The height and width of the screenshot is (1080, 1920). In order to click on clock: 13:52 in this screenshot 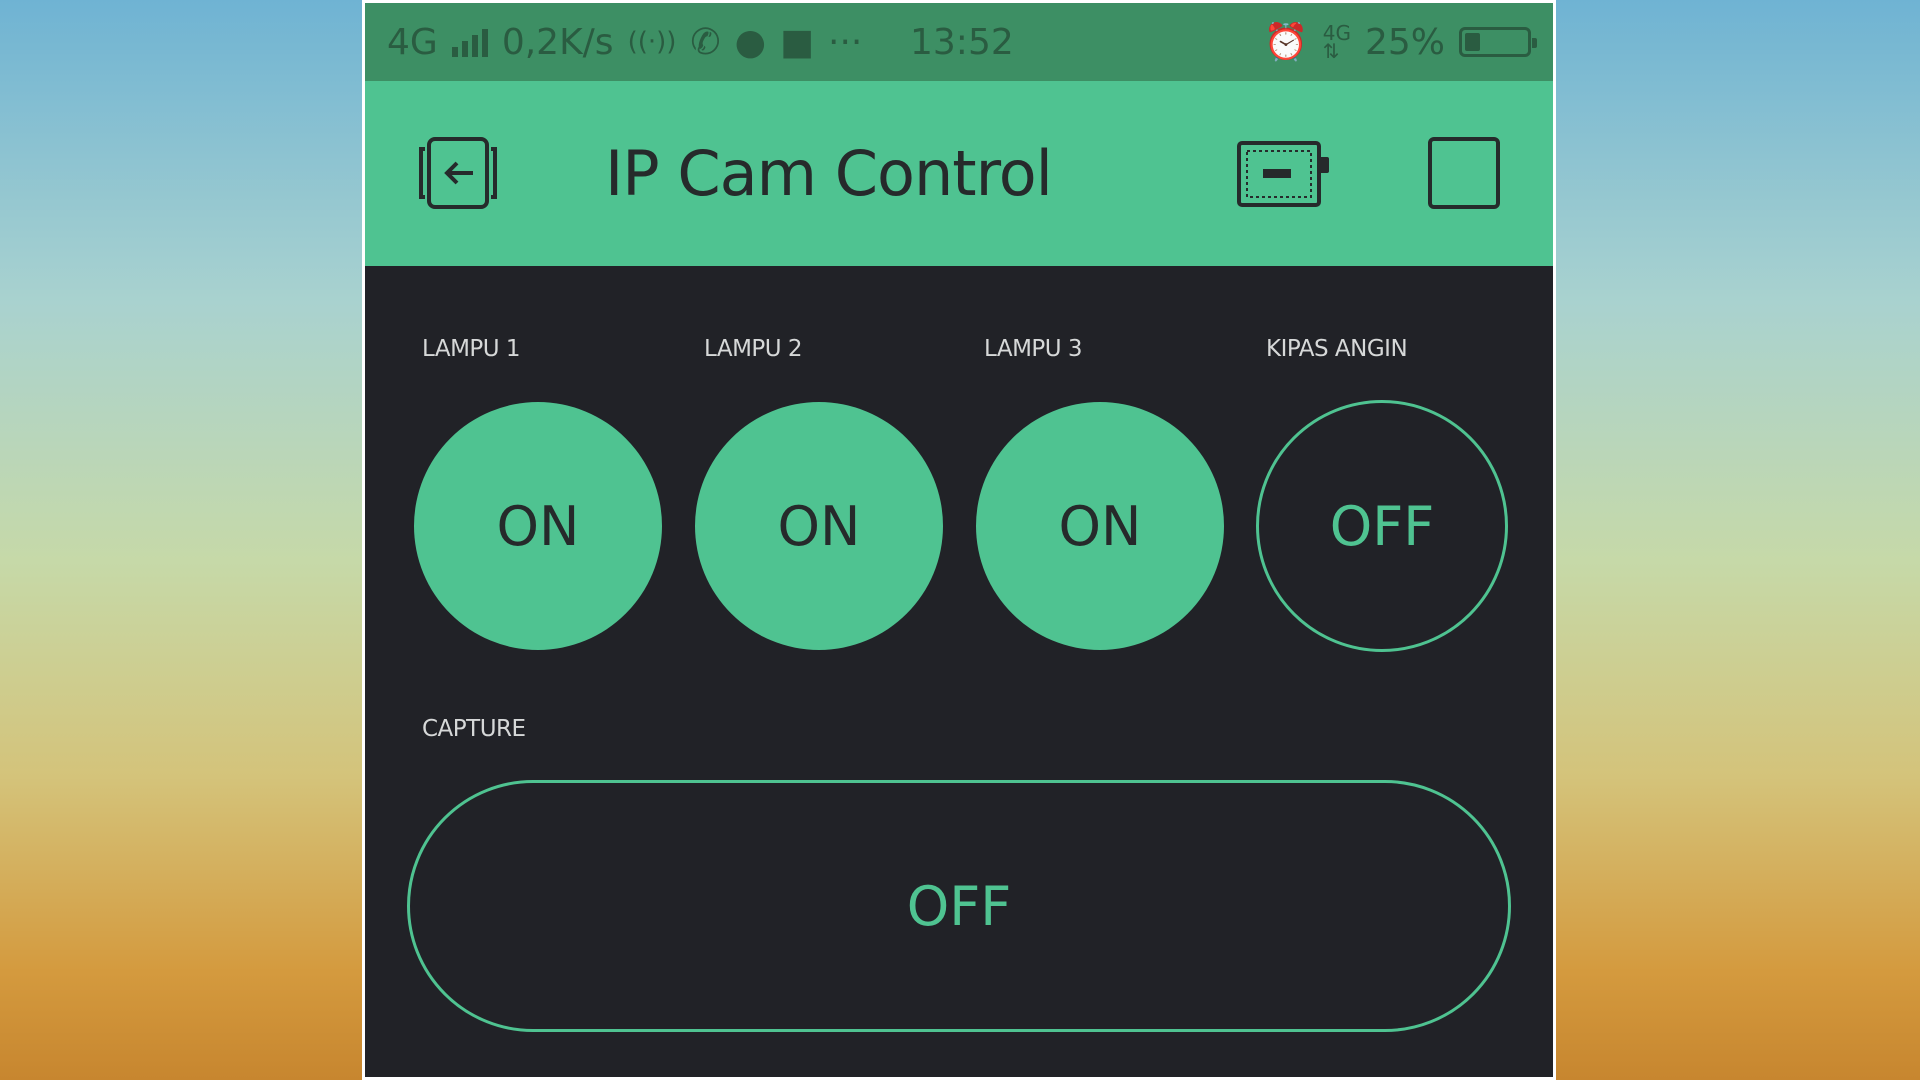, I will do `click(962, 42)`.